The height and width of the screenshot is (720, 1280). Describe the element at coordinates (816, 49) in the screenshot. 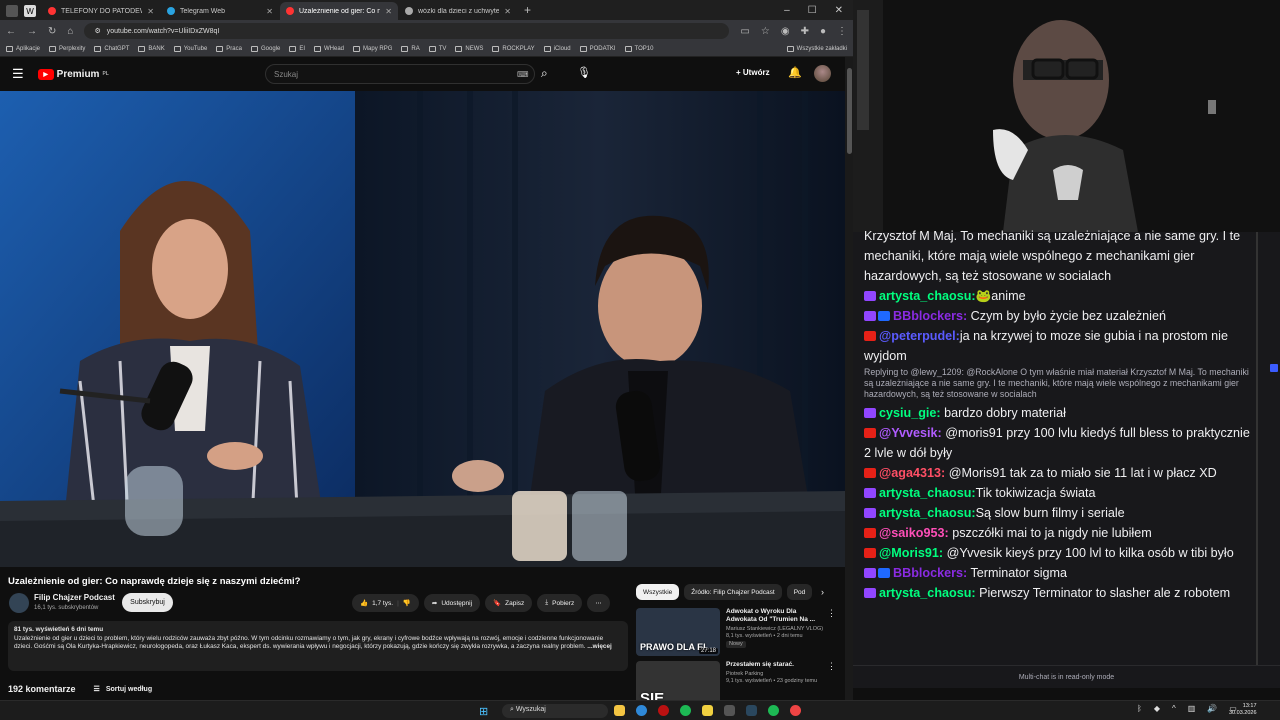

I see `all-bookmarks-button: Wszystkie zakładki` at that location.